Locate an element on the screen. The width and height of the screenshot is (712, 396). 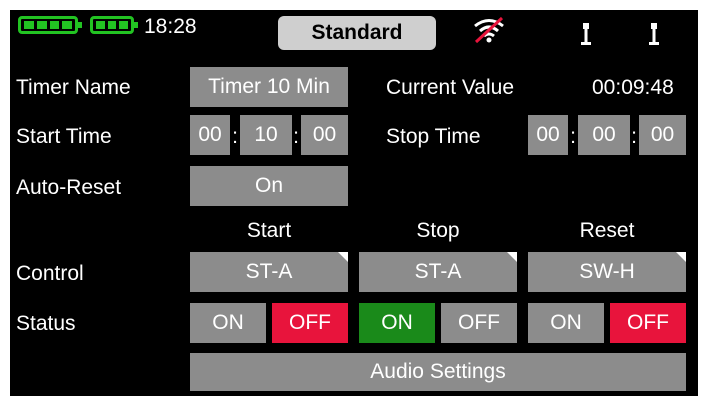
column-header-start: Start is located at coordinates (269, 230).